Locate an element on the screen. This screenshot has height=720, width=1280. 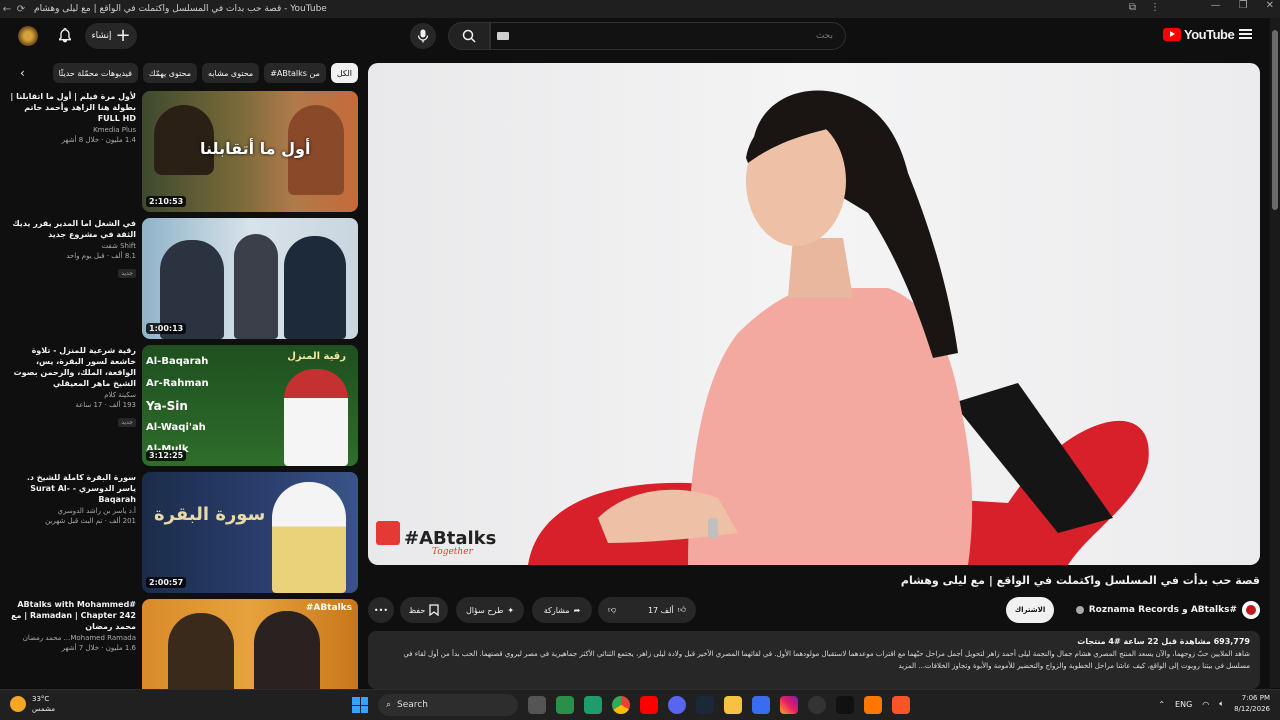
windows-start-icon is located at coordinates (360, 705).